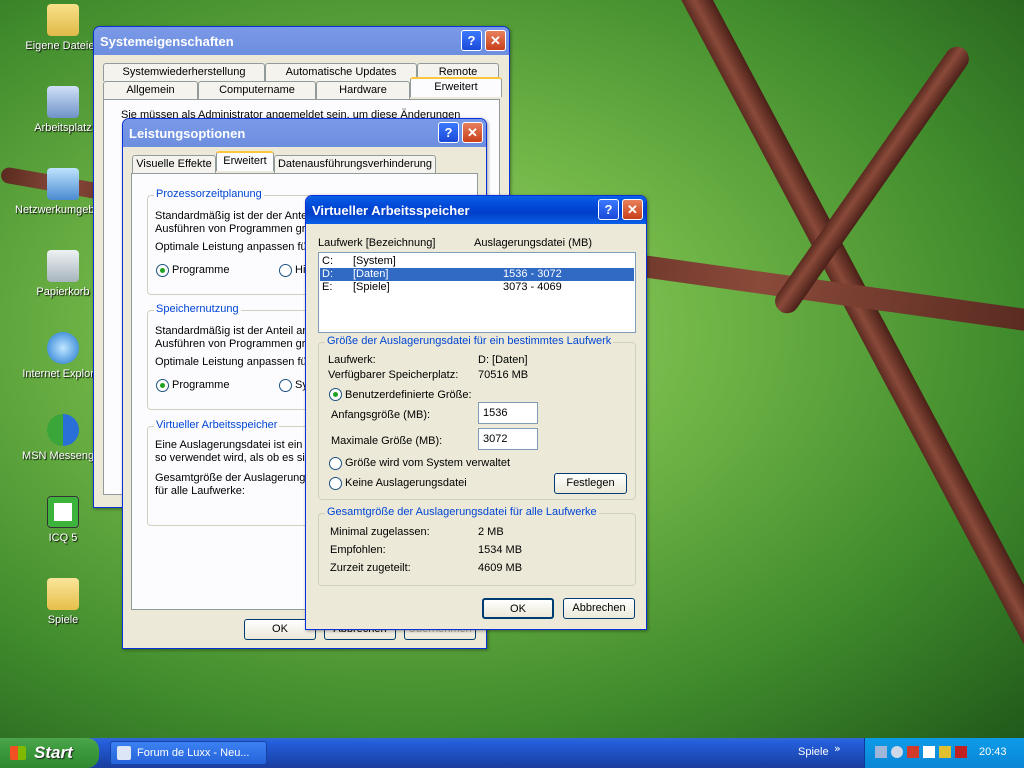 The width and height of the screenshot is (1024, 768). I want to click on drive-label: Laufwerk:, so click(352, 360).